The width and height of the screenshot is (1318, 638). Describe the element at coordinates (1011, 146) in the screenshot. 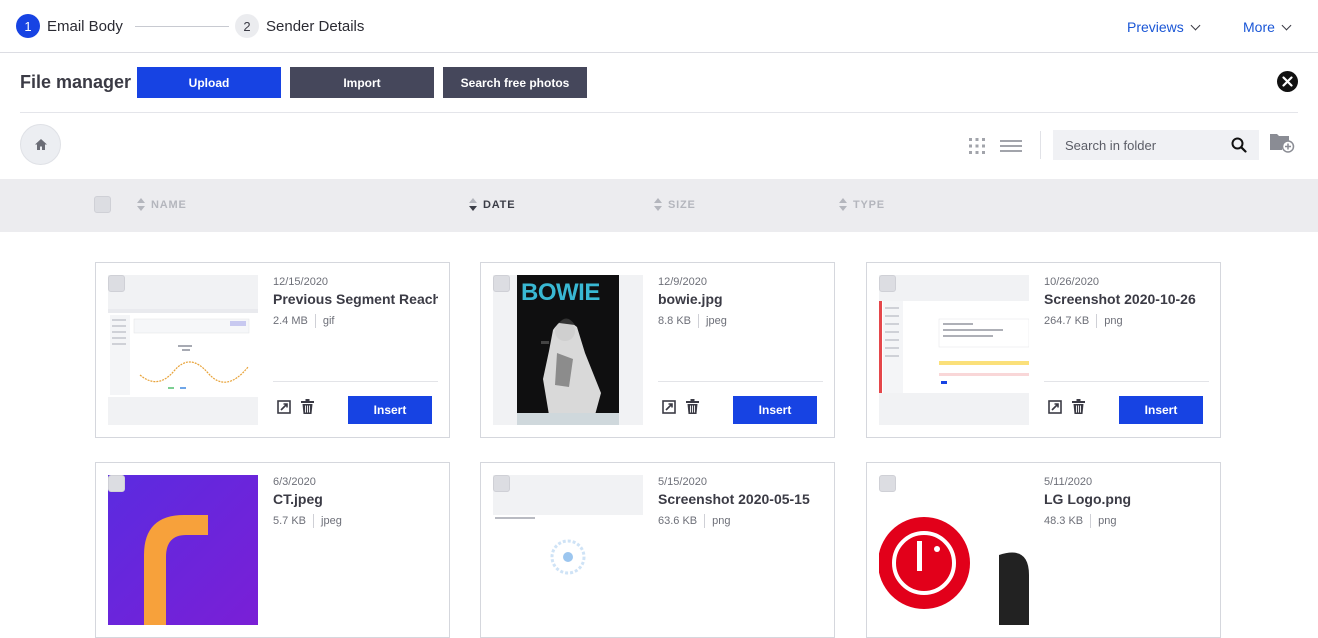

I see `list-view-icon` at that location.